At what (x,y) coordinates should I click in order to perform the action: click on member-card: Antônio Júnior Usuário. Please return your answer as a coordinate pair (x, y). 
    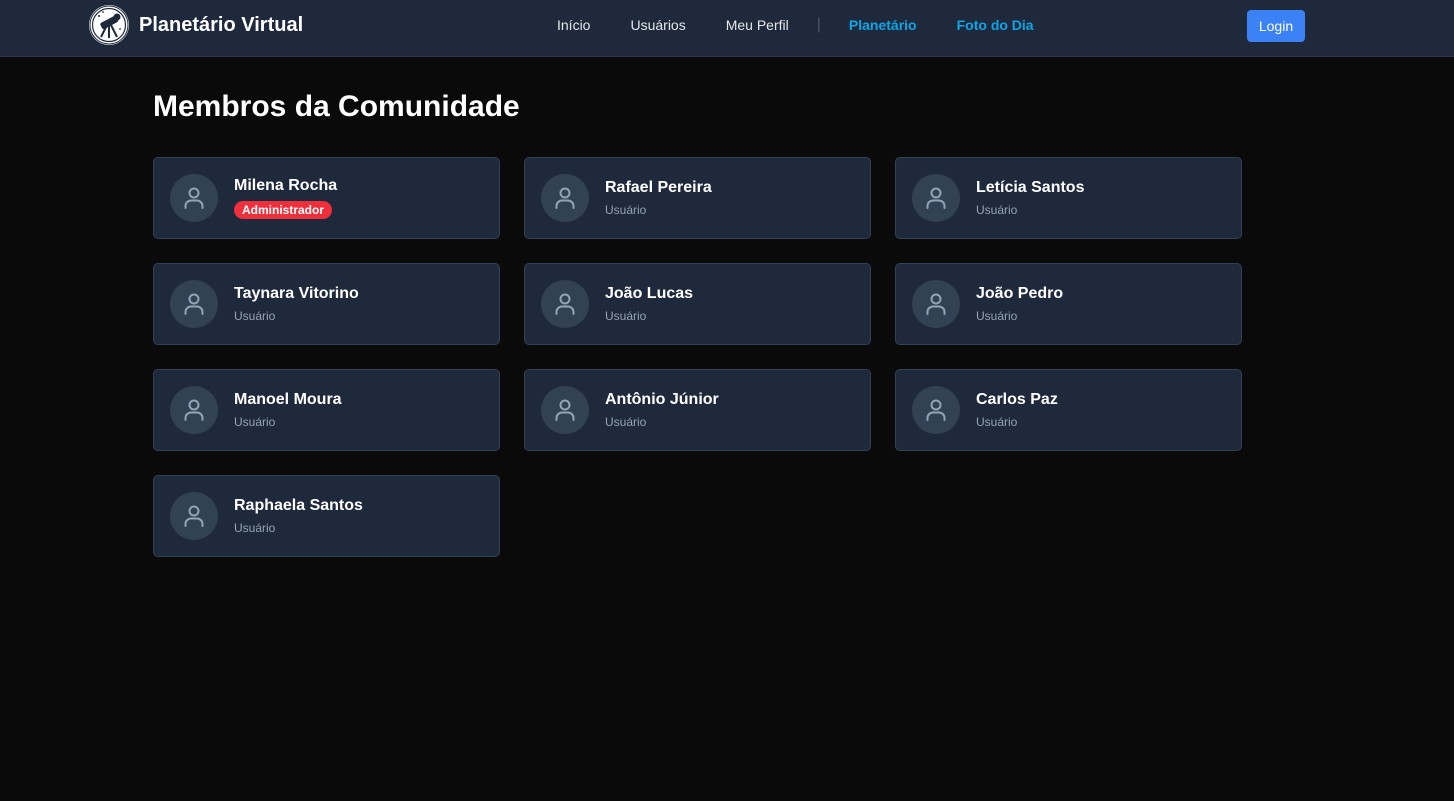
    Looking at the image, I should click on (697, 410).